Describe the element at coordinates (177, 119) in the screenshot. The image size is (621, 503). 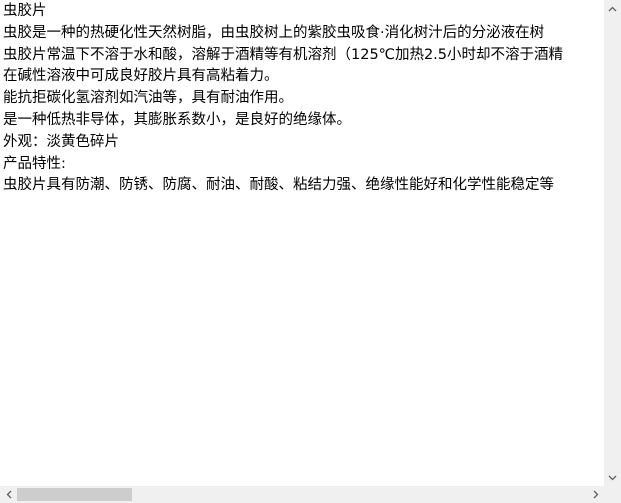
I see `text-line: 是一种低热非导体，其膨胀系数小，是良好的绝缘体。` at that location.